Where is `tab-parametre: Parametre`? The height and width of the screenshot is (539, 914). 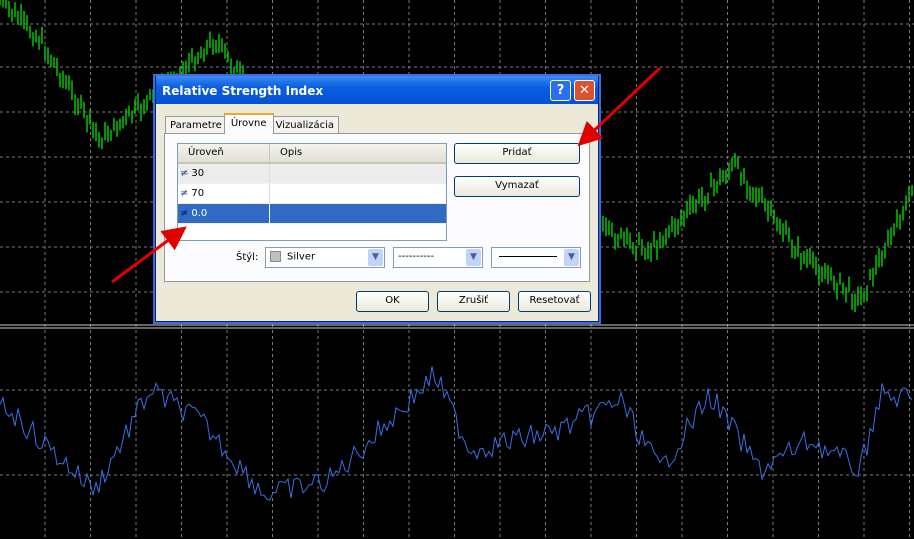
tab-parametre: Parametre is located at coordinates (196, 125).